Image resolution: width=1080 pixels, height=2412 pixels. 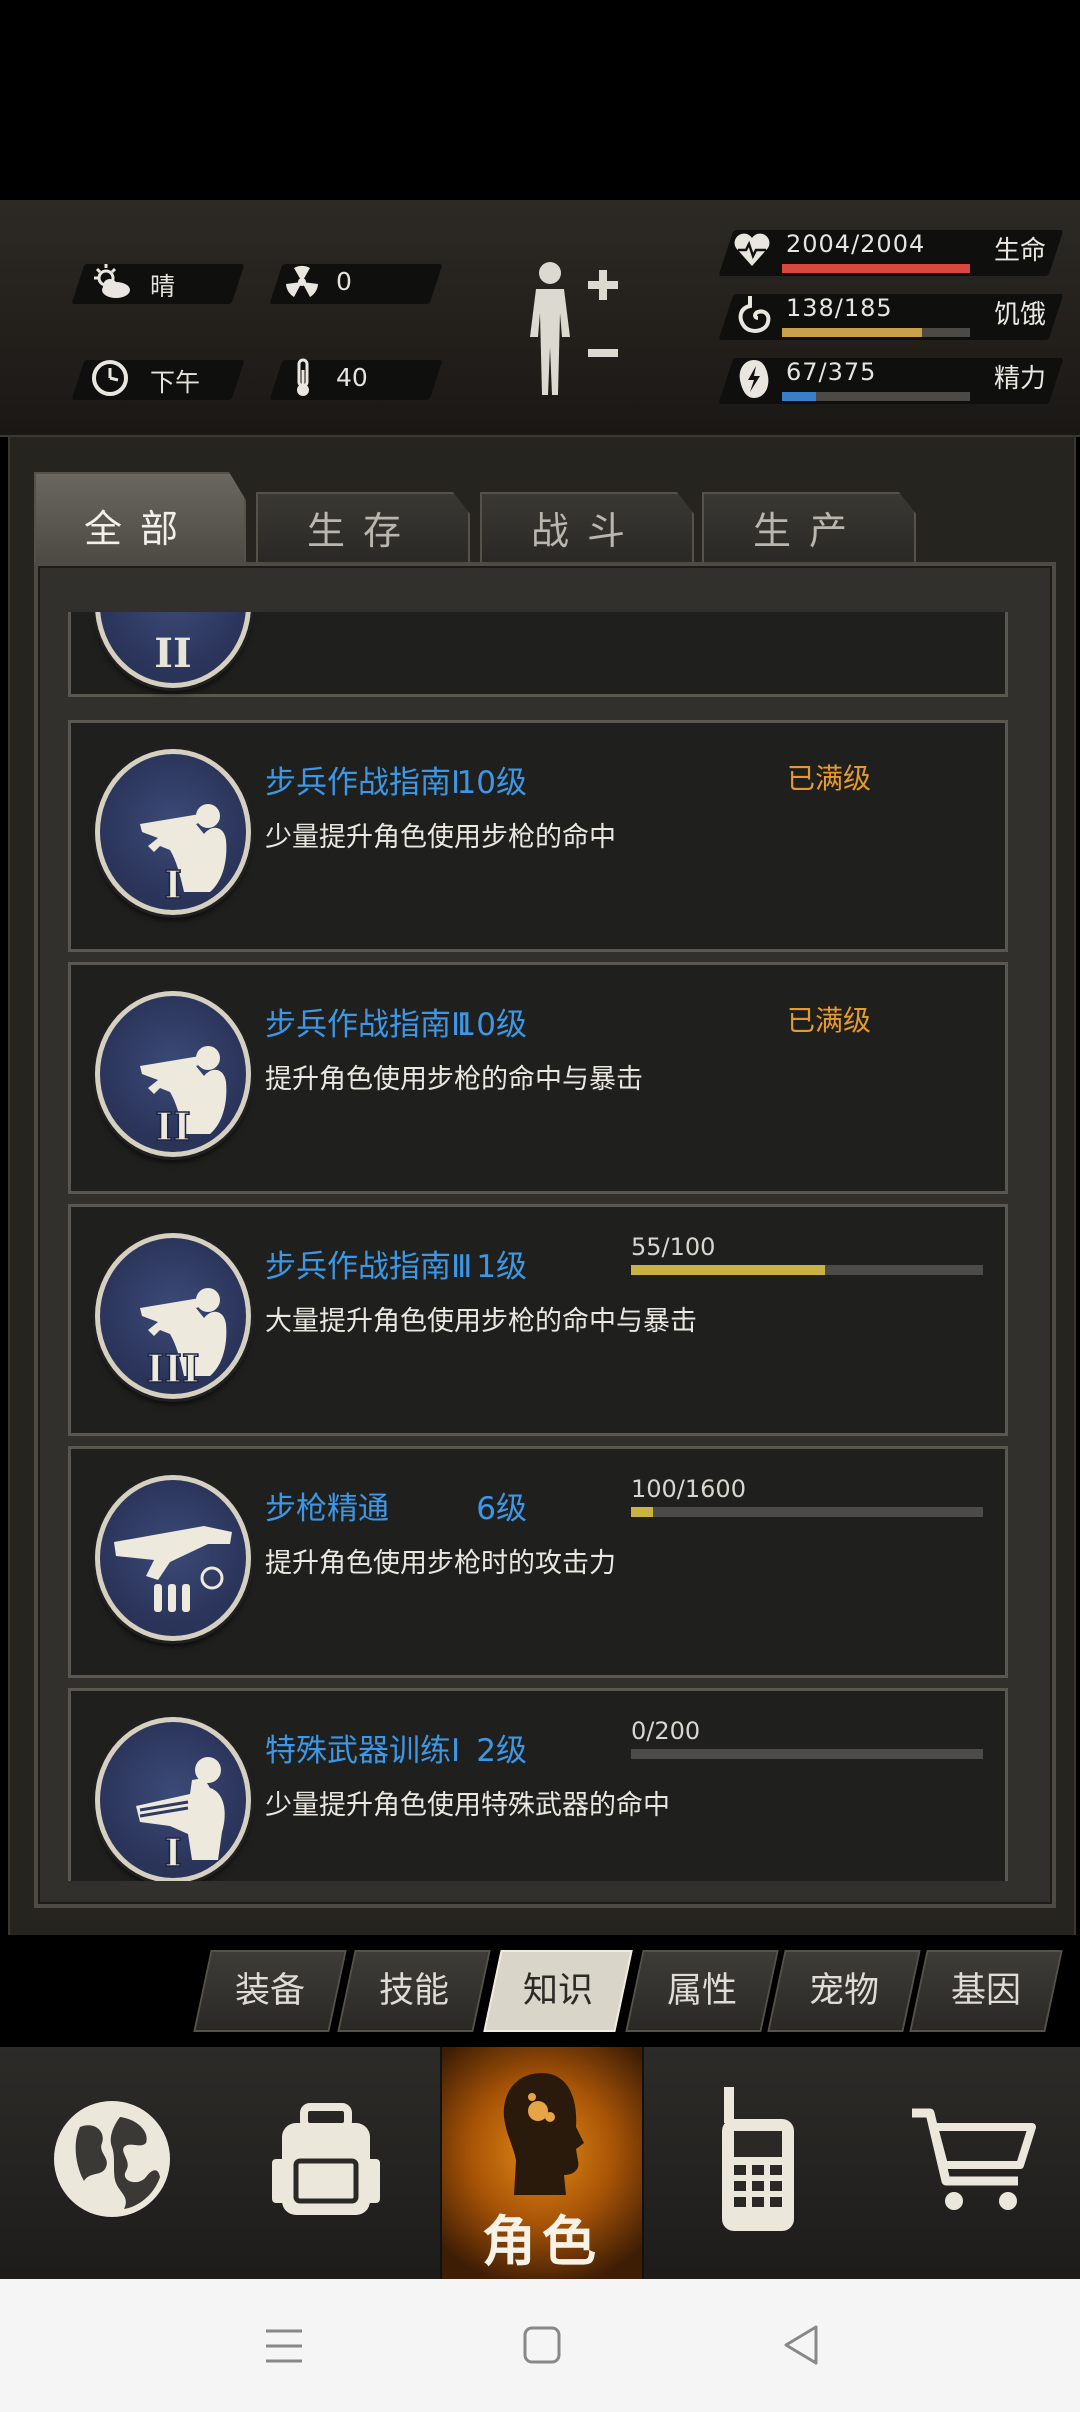 I want to click on temperature-value: 40, so click(x=352, y=377).